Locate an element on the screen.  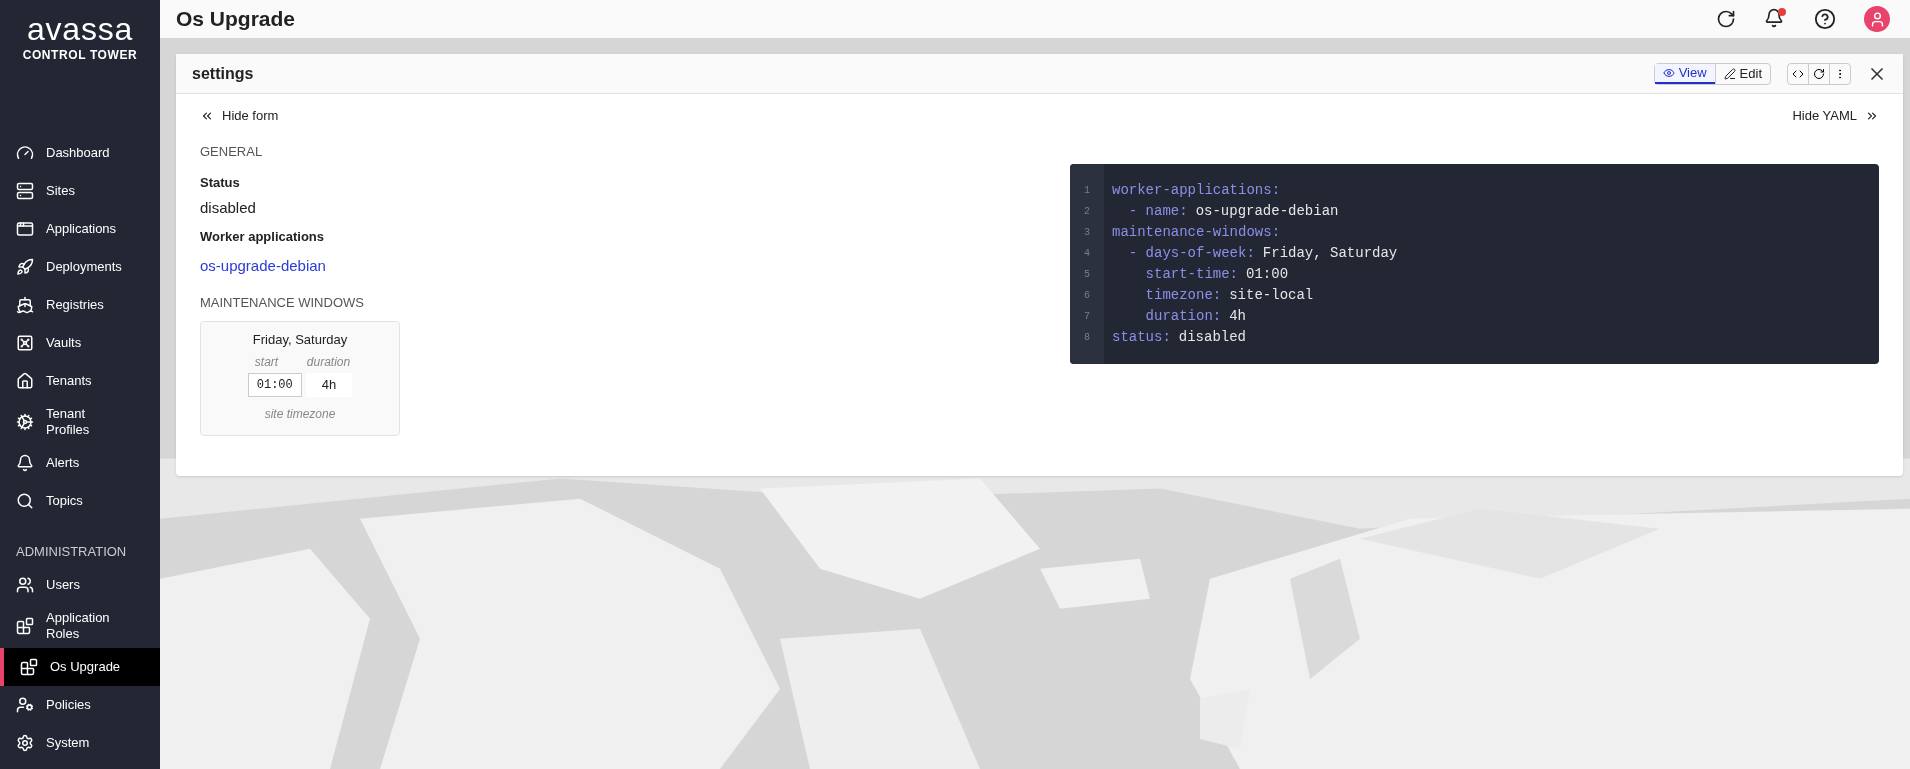
line-number: 4 is located at coordinates (1087, 253).